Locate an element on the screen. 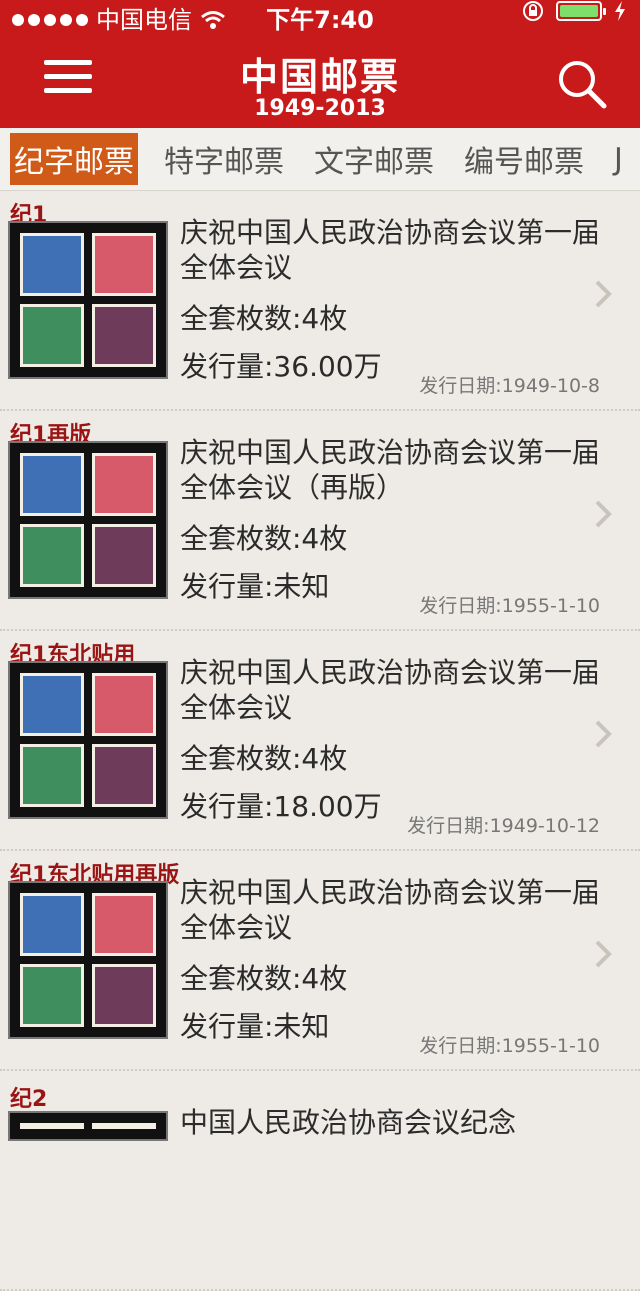  tab-j: J is located at coordinates (618, 159).